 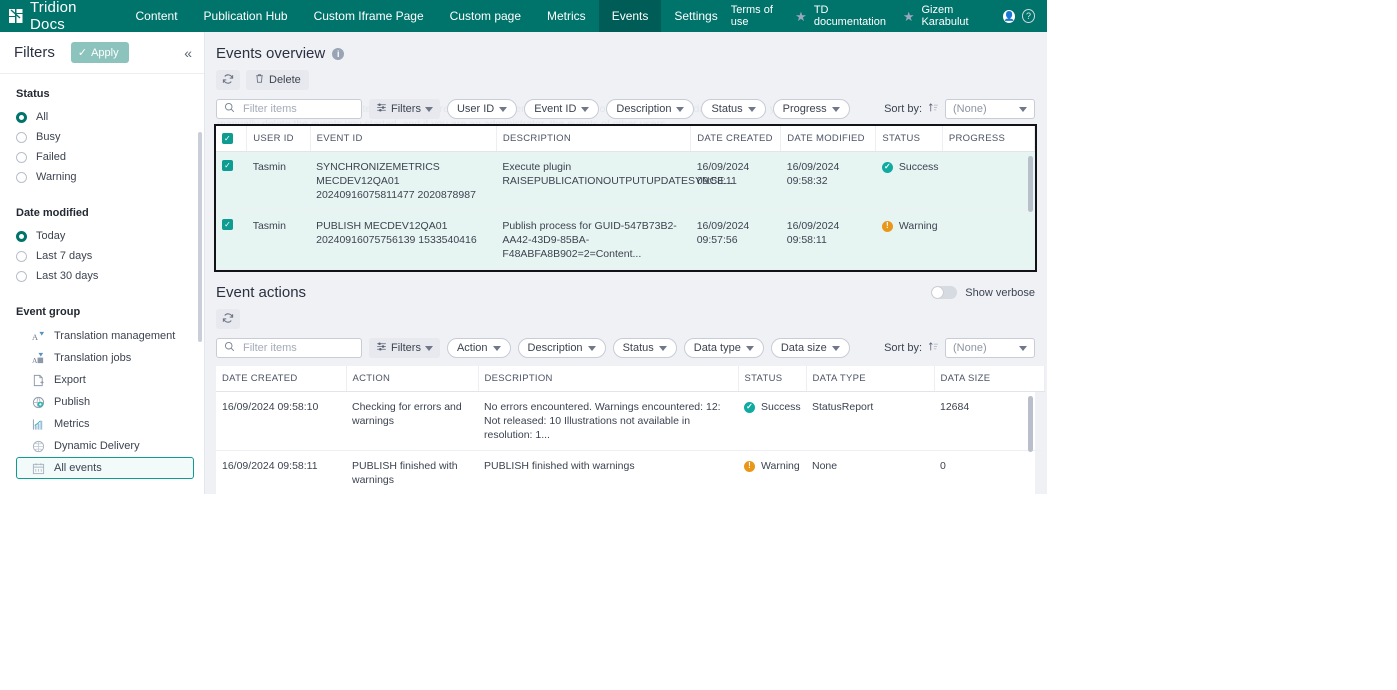 What do you see at coordinates (110, 177) in the screenshot?
I see `status-option-warning: Warning` at bounding box center [110, 177].